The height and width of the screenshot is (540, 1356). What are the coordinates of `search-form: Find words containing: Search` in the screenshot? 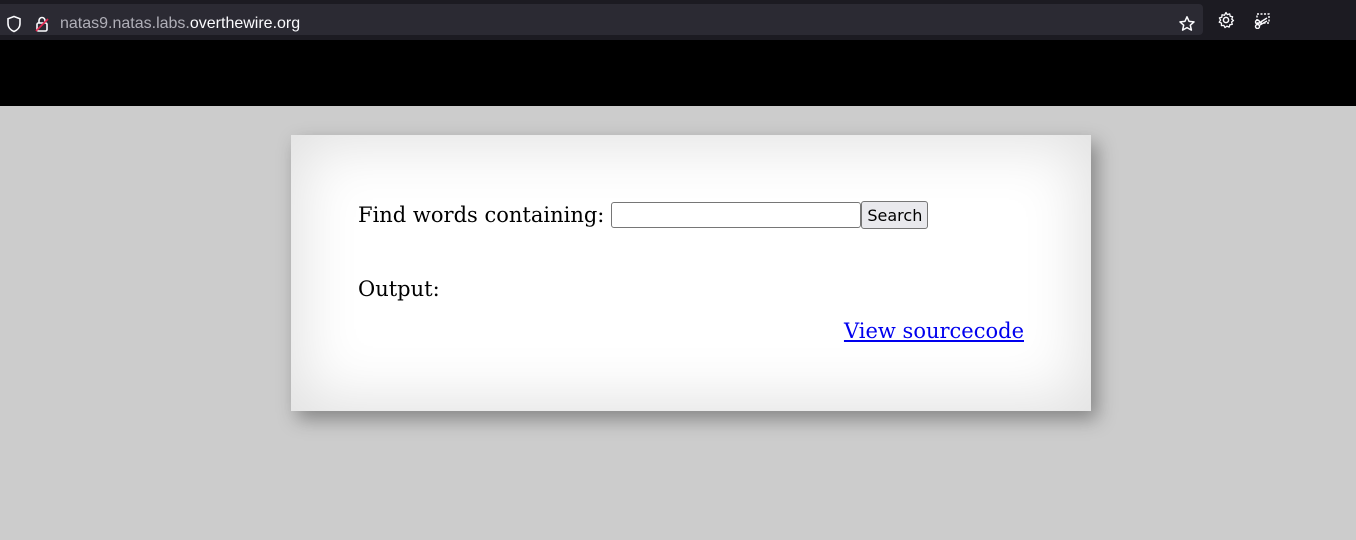 It's located at (643, 215).